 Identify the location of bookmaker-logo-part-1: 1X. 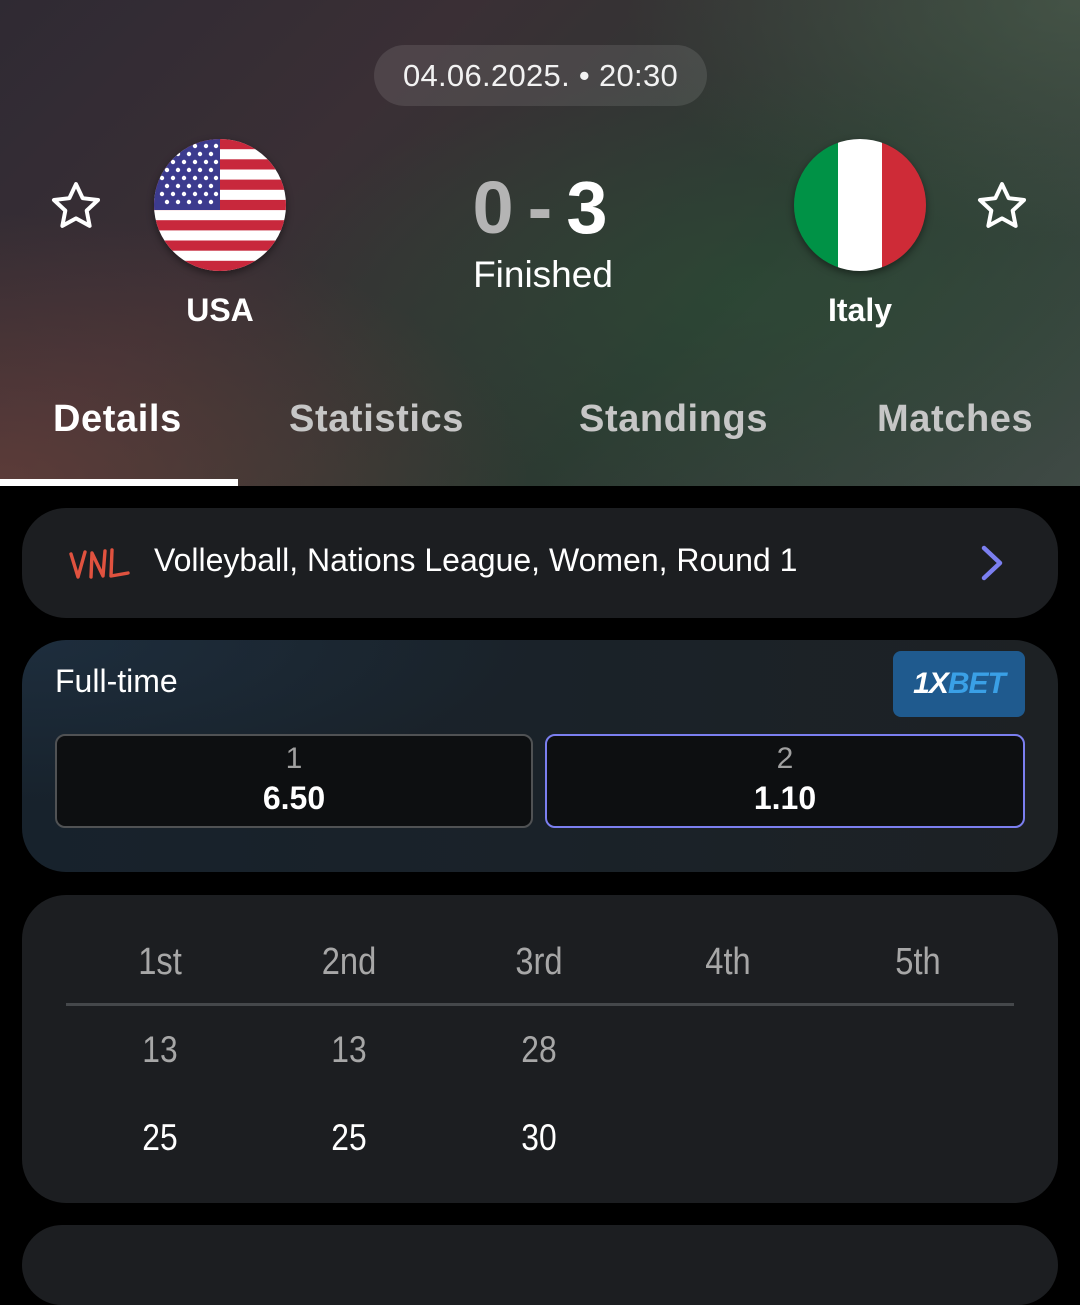
(931, 683).